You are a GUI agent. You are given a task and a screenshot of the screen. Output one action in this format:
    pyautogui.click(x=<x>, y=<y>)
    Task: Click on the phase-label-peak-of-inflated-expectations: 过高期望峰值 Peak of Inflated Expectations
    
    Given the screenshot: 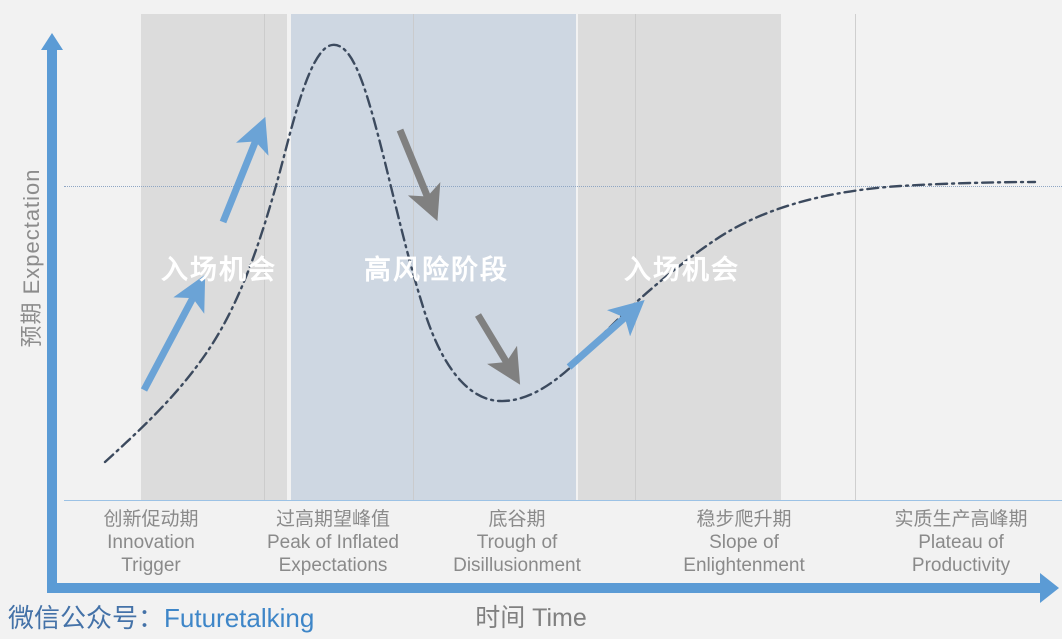 What is the action you would take?
    pyautogui.click(x=333, y=542)
    